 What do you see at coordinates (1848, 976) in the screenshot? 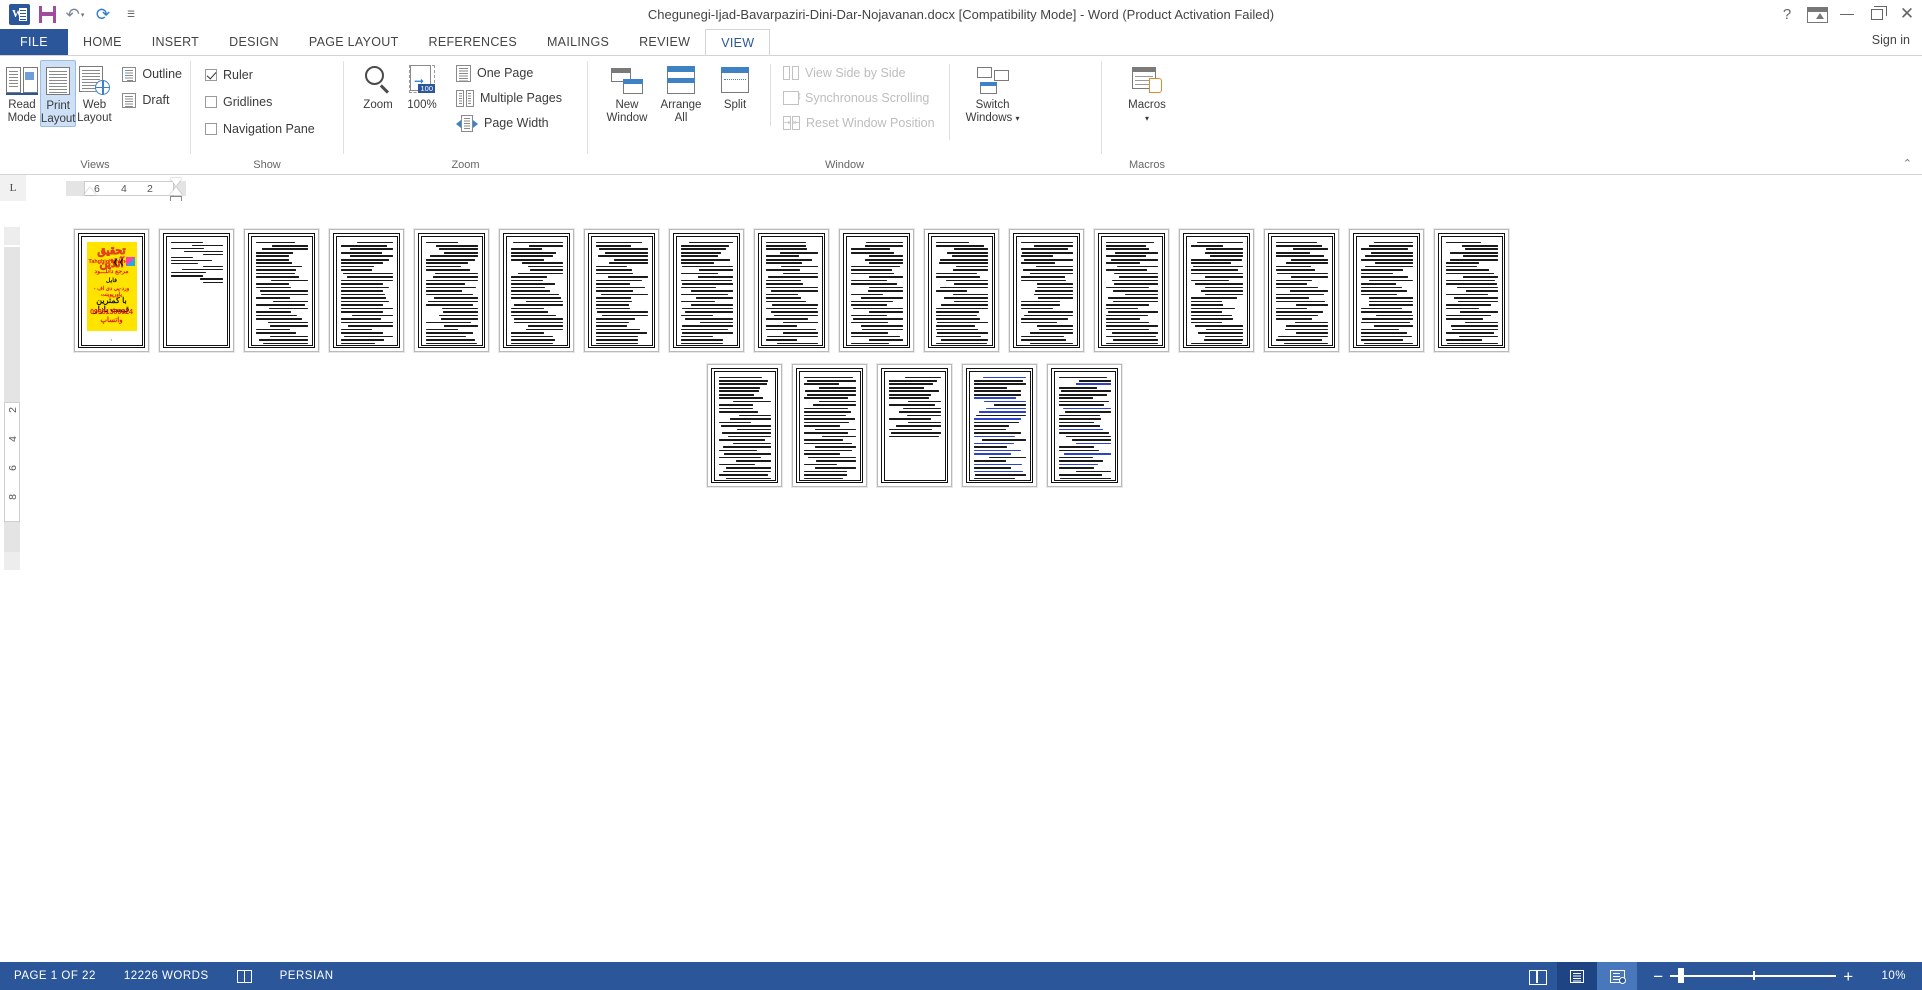
I see `zoom-in-button: +` at bounding box center [1848, 976].